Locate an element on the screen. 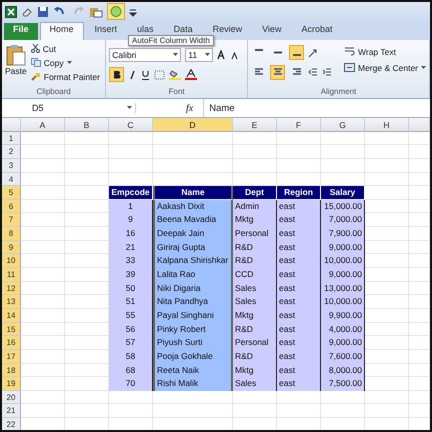 The height and width of the screenshot is (432, 432). underline-icon is located at coordinates (145, 75).